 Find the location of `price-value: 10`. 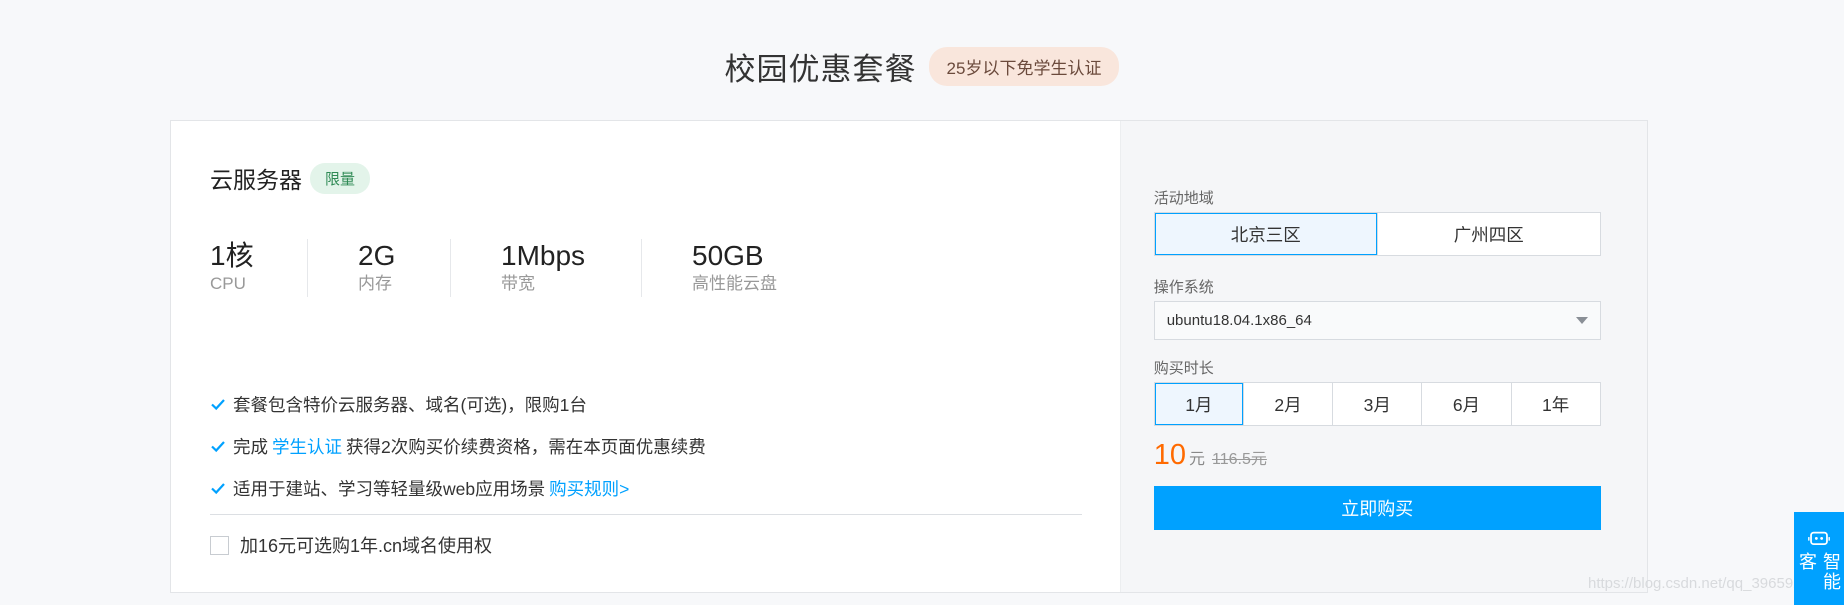

price-value: 10 is located at coordinates (1169, 455).